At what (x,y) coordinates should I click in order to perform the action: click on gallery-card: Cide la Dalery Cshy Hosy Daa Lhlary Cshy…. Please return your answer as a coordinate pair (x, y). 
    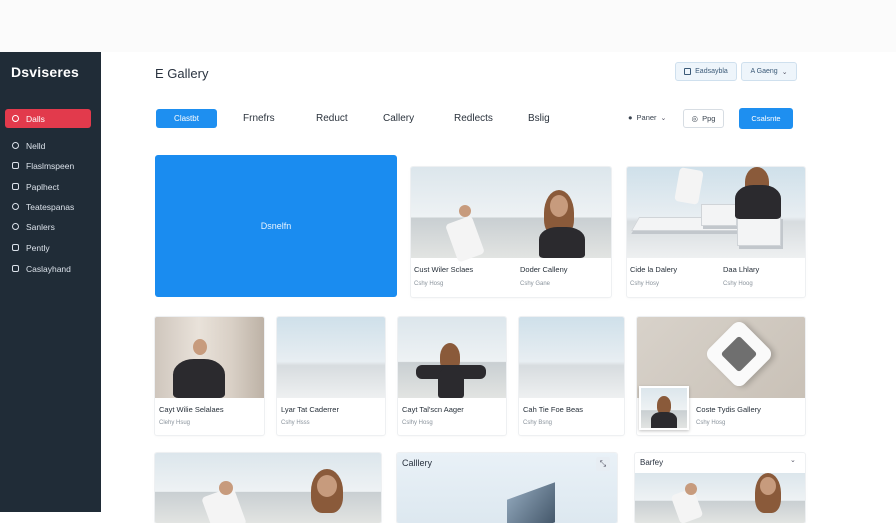
    Looking at the image, I should click on (716, 232).